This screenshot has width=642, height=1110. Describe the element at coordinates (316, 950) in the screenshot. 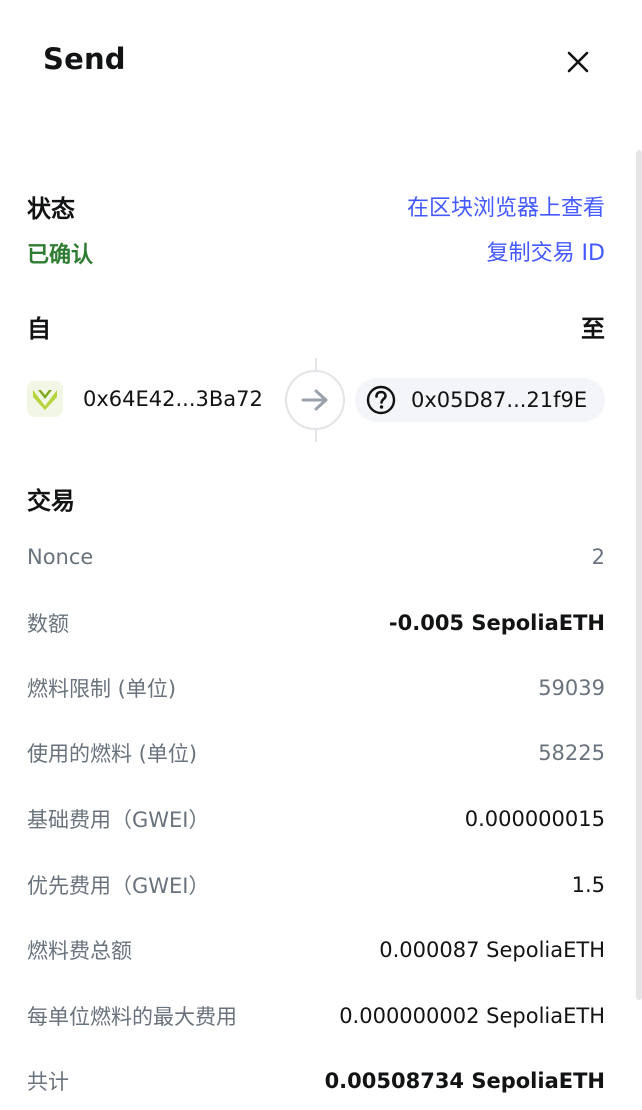

I see `total-gas-fee-row: 燃料费总额 0.000087 SepoliaETH` at that location.